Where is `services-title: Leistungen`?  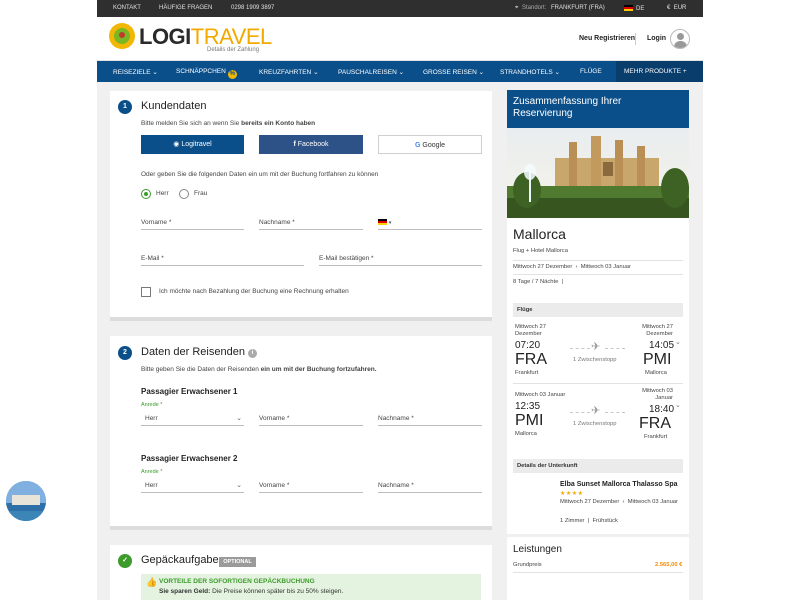
services-title: Leistungen is located at coordinates (537, 549).